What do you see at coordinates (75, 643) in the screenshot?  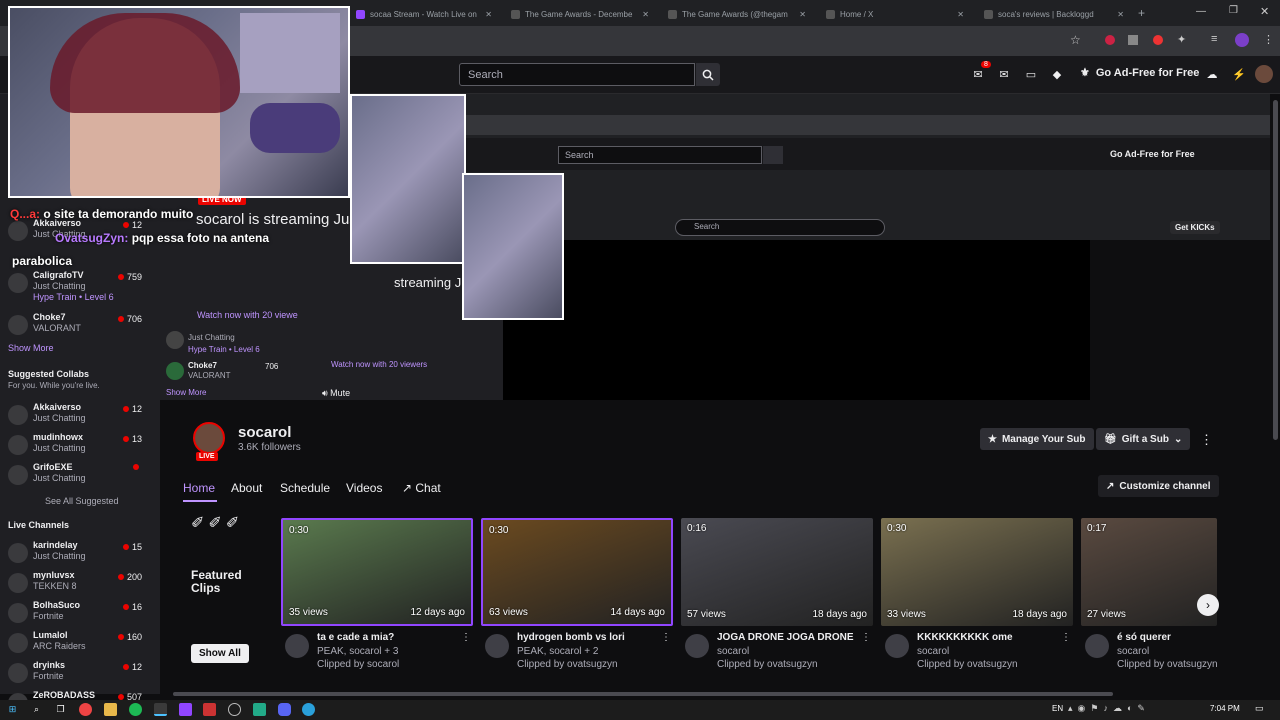 I see `sidebar-channel-item: Lumalol ARC Raiders 160` at bounding box center [75, 643].